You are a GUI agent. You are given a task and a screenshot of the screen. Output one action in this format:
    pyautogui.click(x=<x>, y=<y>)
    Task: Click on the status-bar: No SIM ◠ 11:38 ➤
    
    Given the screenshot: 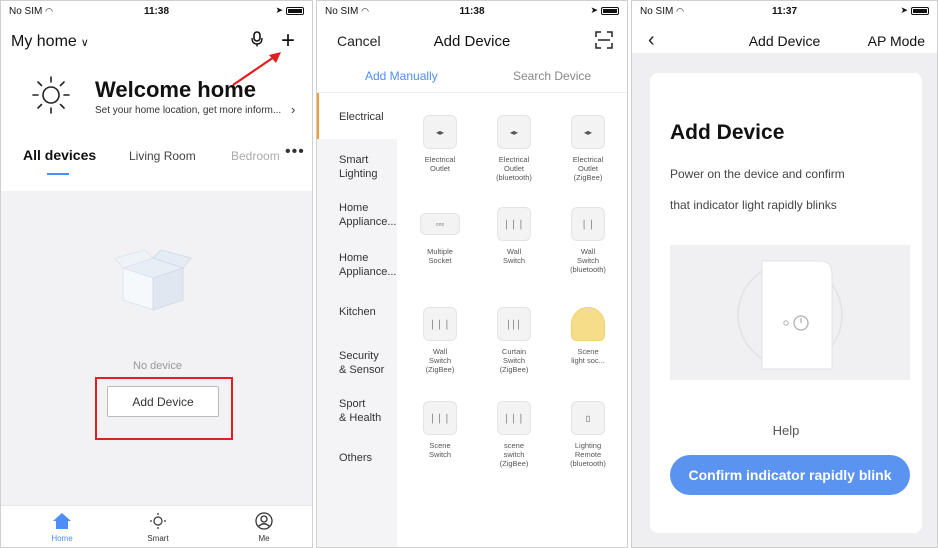 What is the action you would take?
    pyautogui.click(x=472, y=11)
    